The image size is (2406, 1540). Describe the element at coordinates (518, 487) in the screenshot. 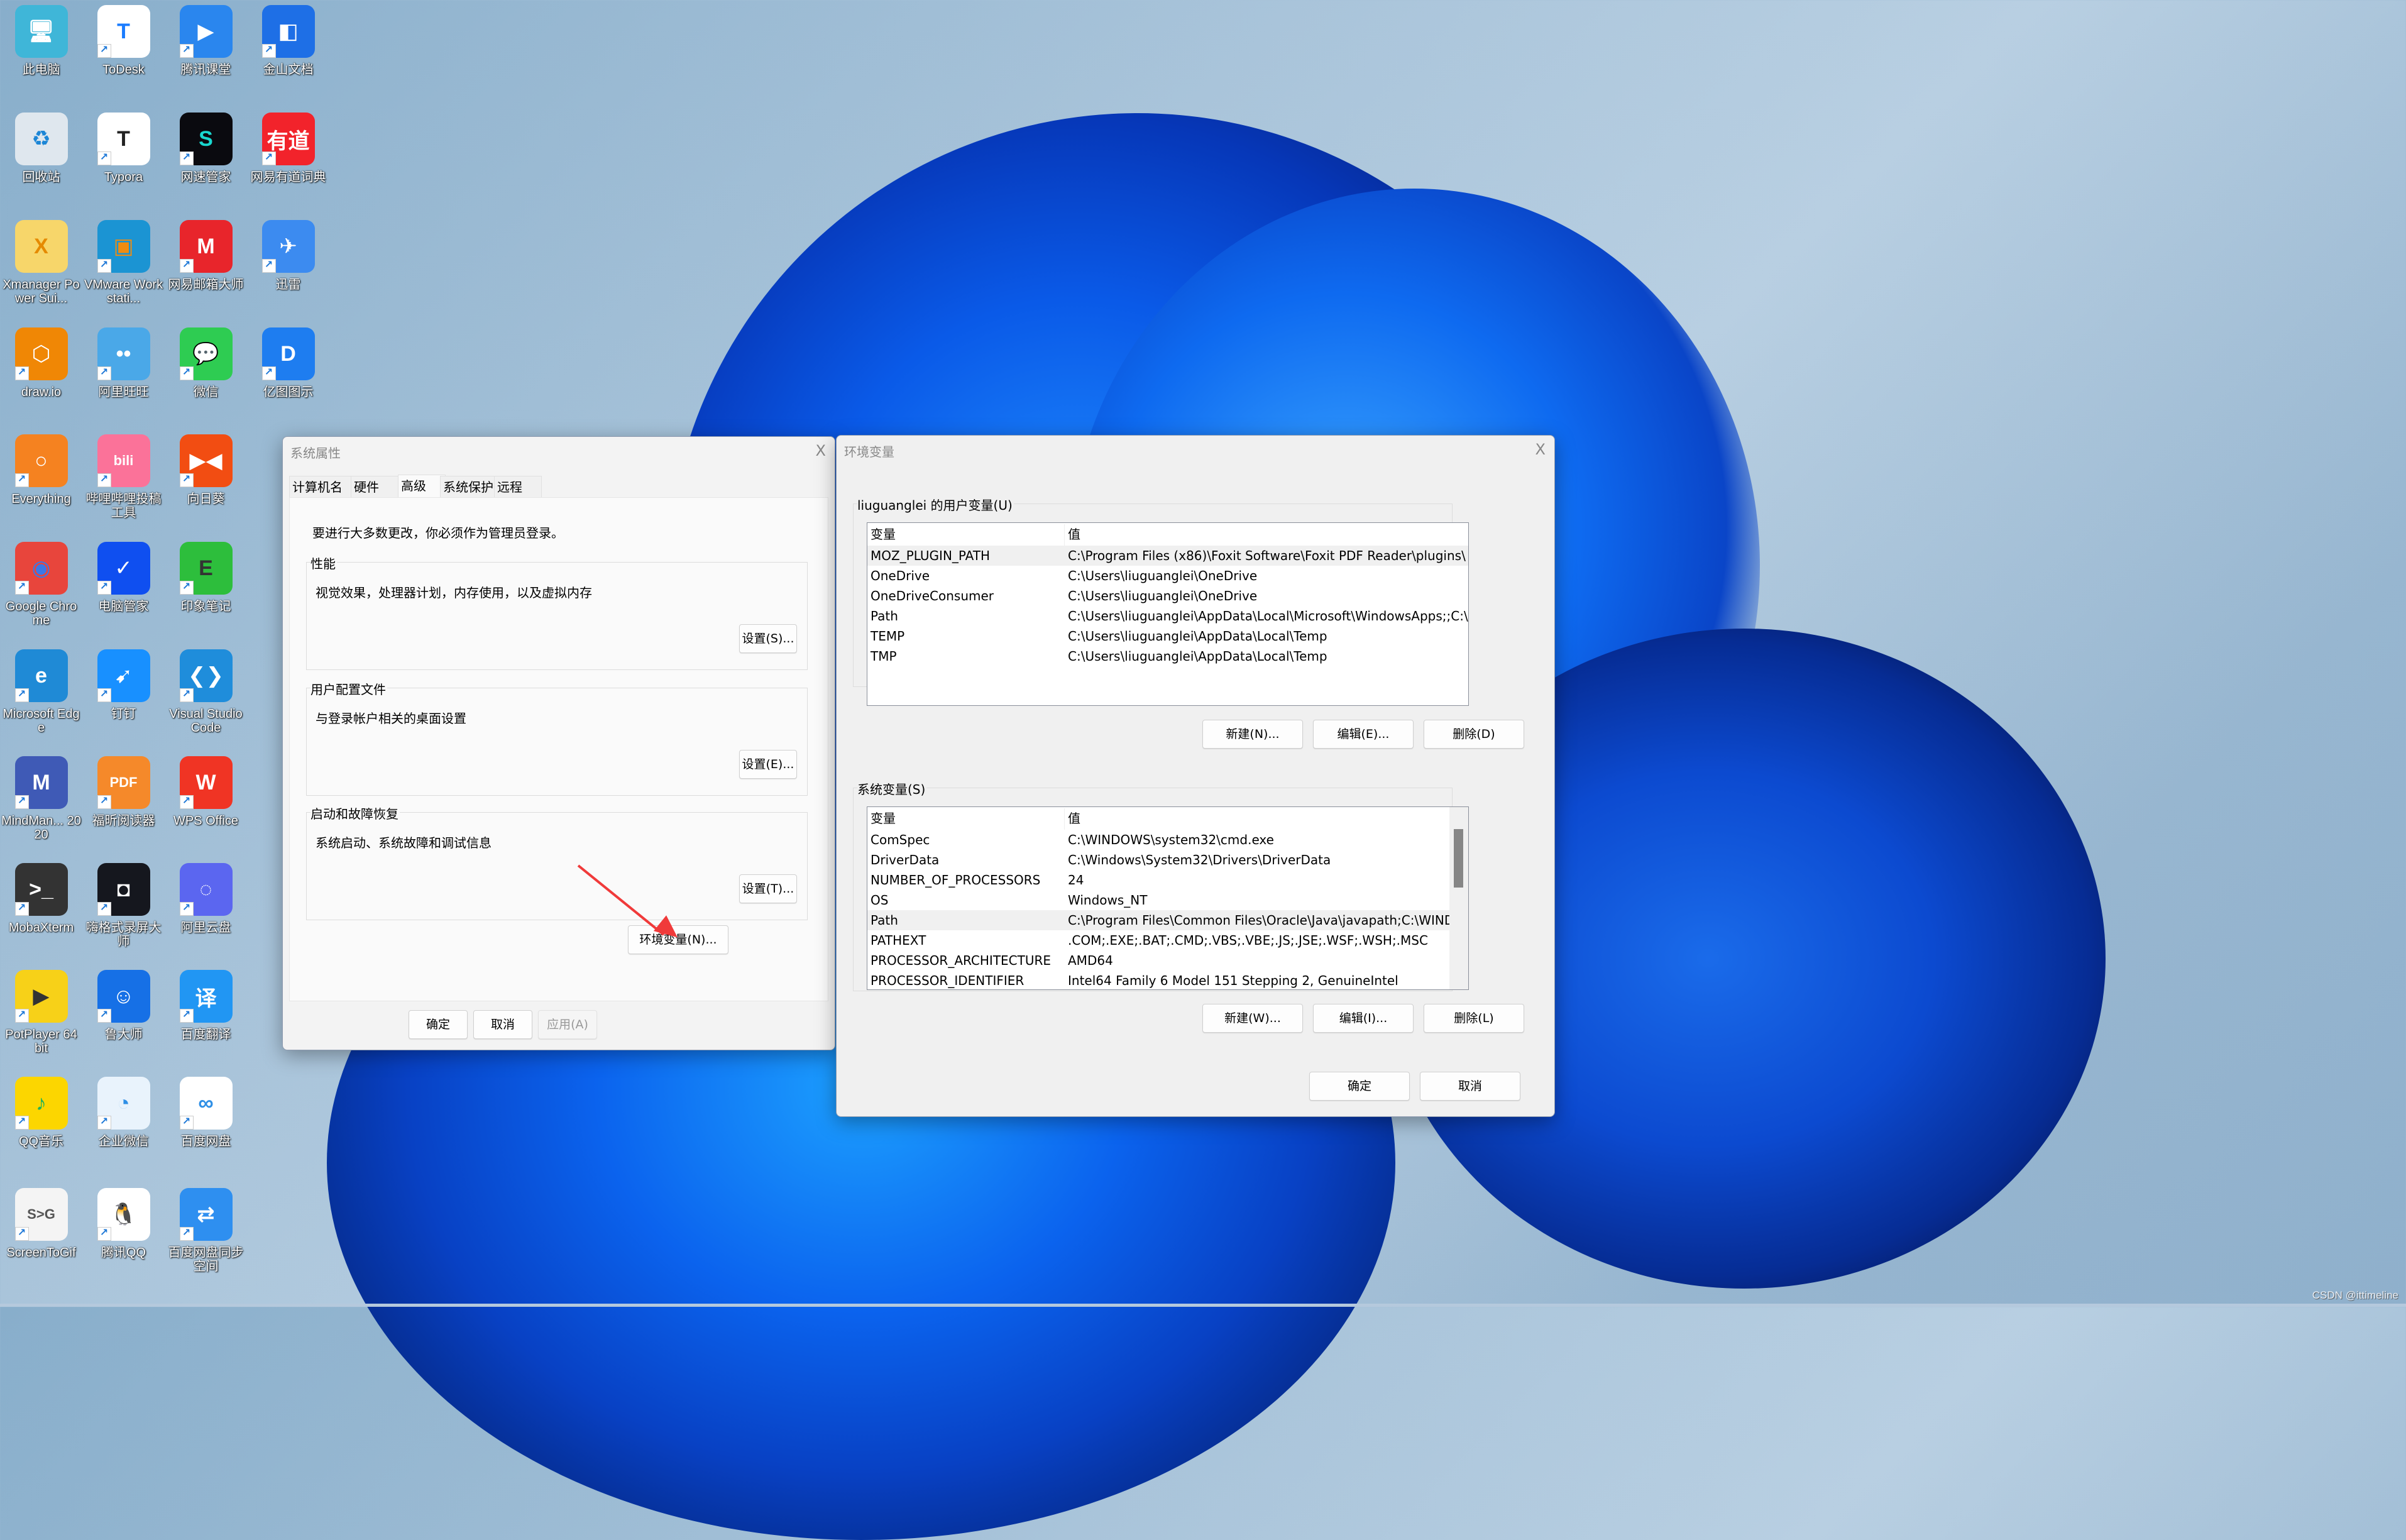

I see `tab-remote: 远程` at that location.